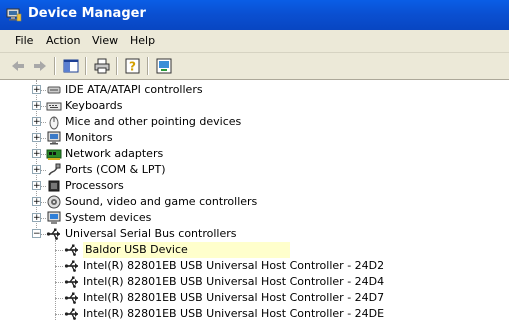 The image size is (509, 324). I want to click on sound-icon, so click(54, 202).